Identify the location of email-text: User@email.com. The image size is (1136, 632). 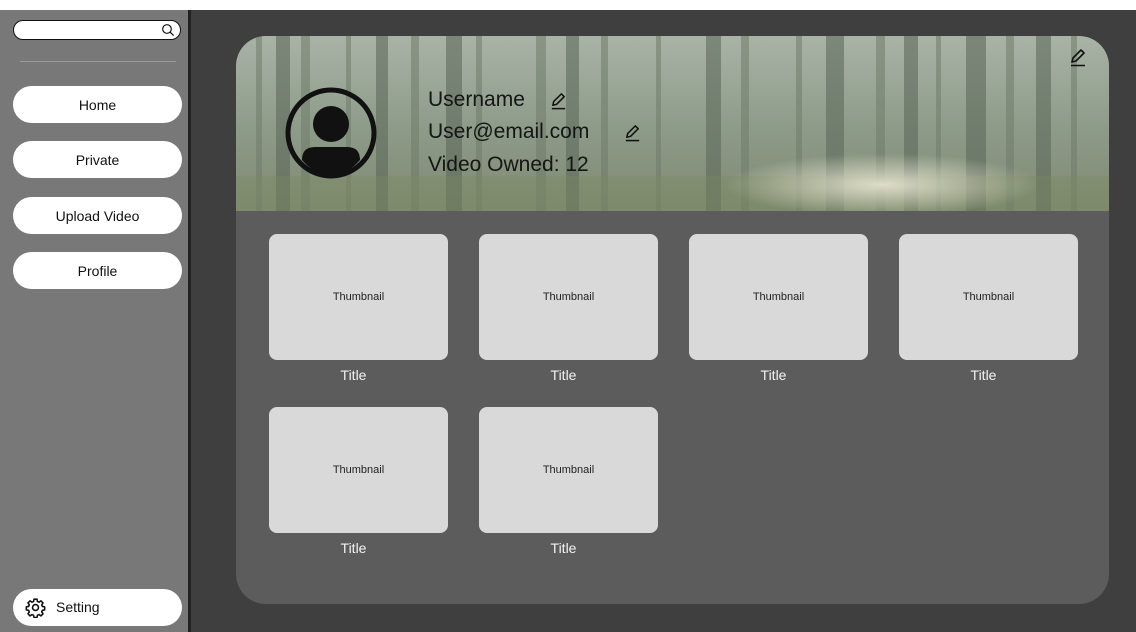
(509, 131).